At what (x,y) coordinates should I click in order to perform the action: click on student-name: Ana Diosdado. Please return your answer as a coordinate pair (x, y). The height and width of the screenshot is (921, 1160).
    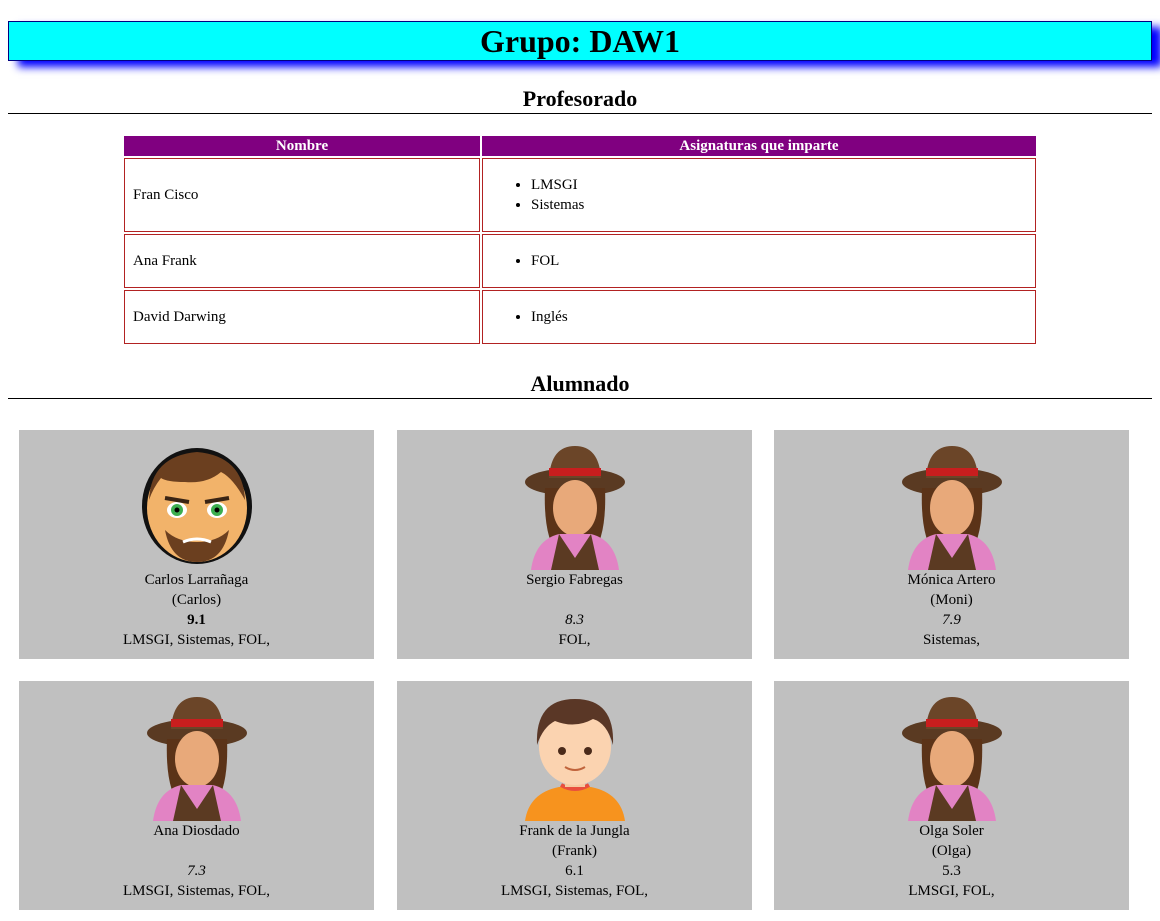
    Looking at the image, I should click on (196, 831).